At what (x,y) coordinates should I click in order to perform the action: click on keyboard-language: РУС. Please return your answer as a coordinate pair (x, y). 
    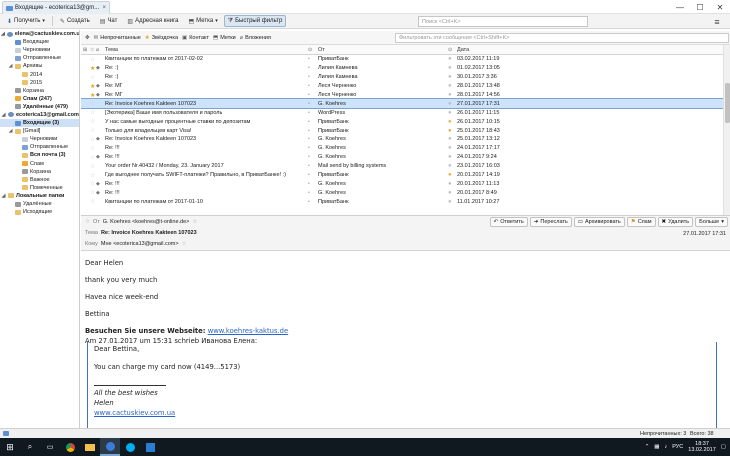
    Looking at the image, I should click on (677, 447).